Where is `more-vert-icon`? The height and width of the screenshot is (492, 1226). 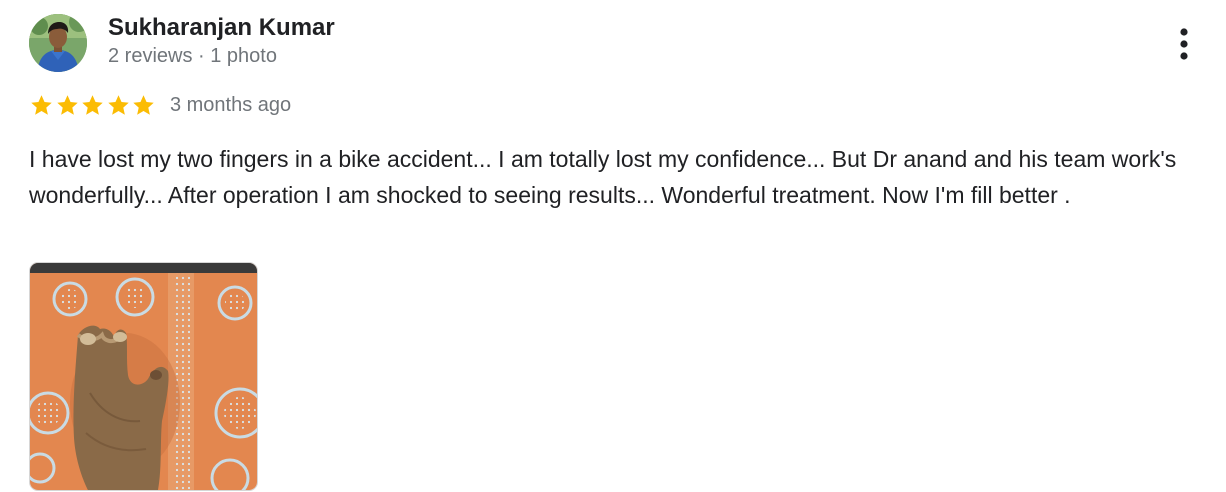 more-vert-icon is located at coordinates (1184, 44).